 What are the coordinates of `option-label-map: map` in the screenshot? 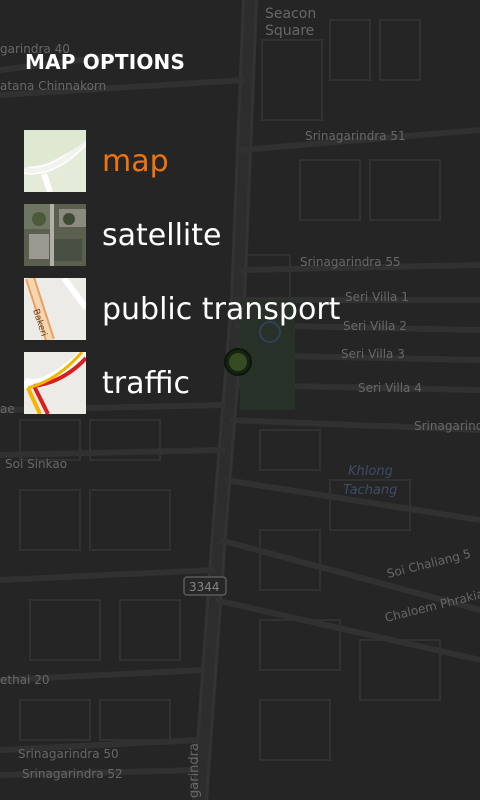 It's located at (135, 161).